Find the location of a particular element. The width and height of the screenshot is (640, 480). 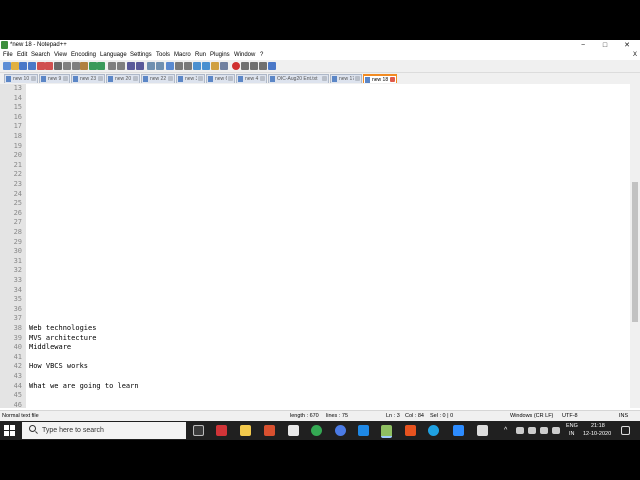

folder-workspace-icon is located at coordinates (215, 66).